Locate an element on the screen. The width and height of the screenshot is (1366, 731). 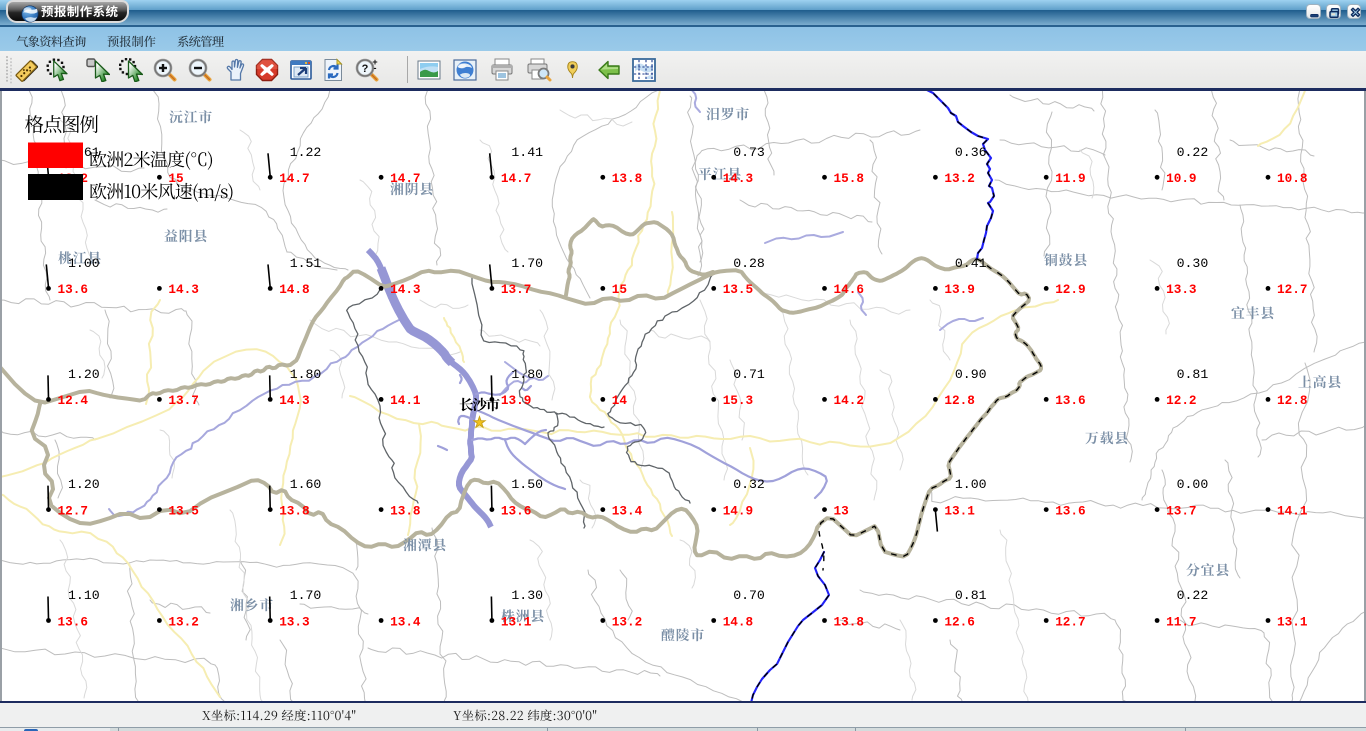
svg-text: 0.32 is located at coordinates (749, 484).